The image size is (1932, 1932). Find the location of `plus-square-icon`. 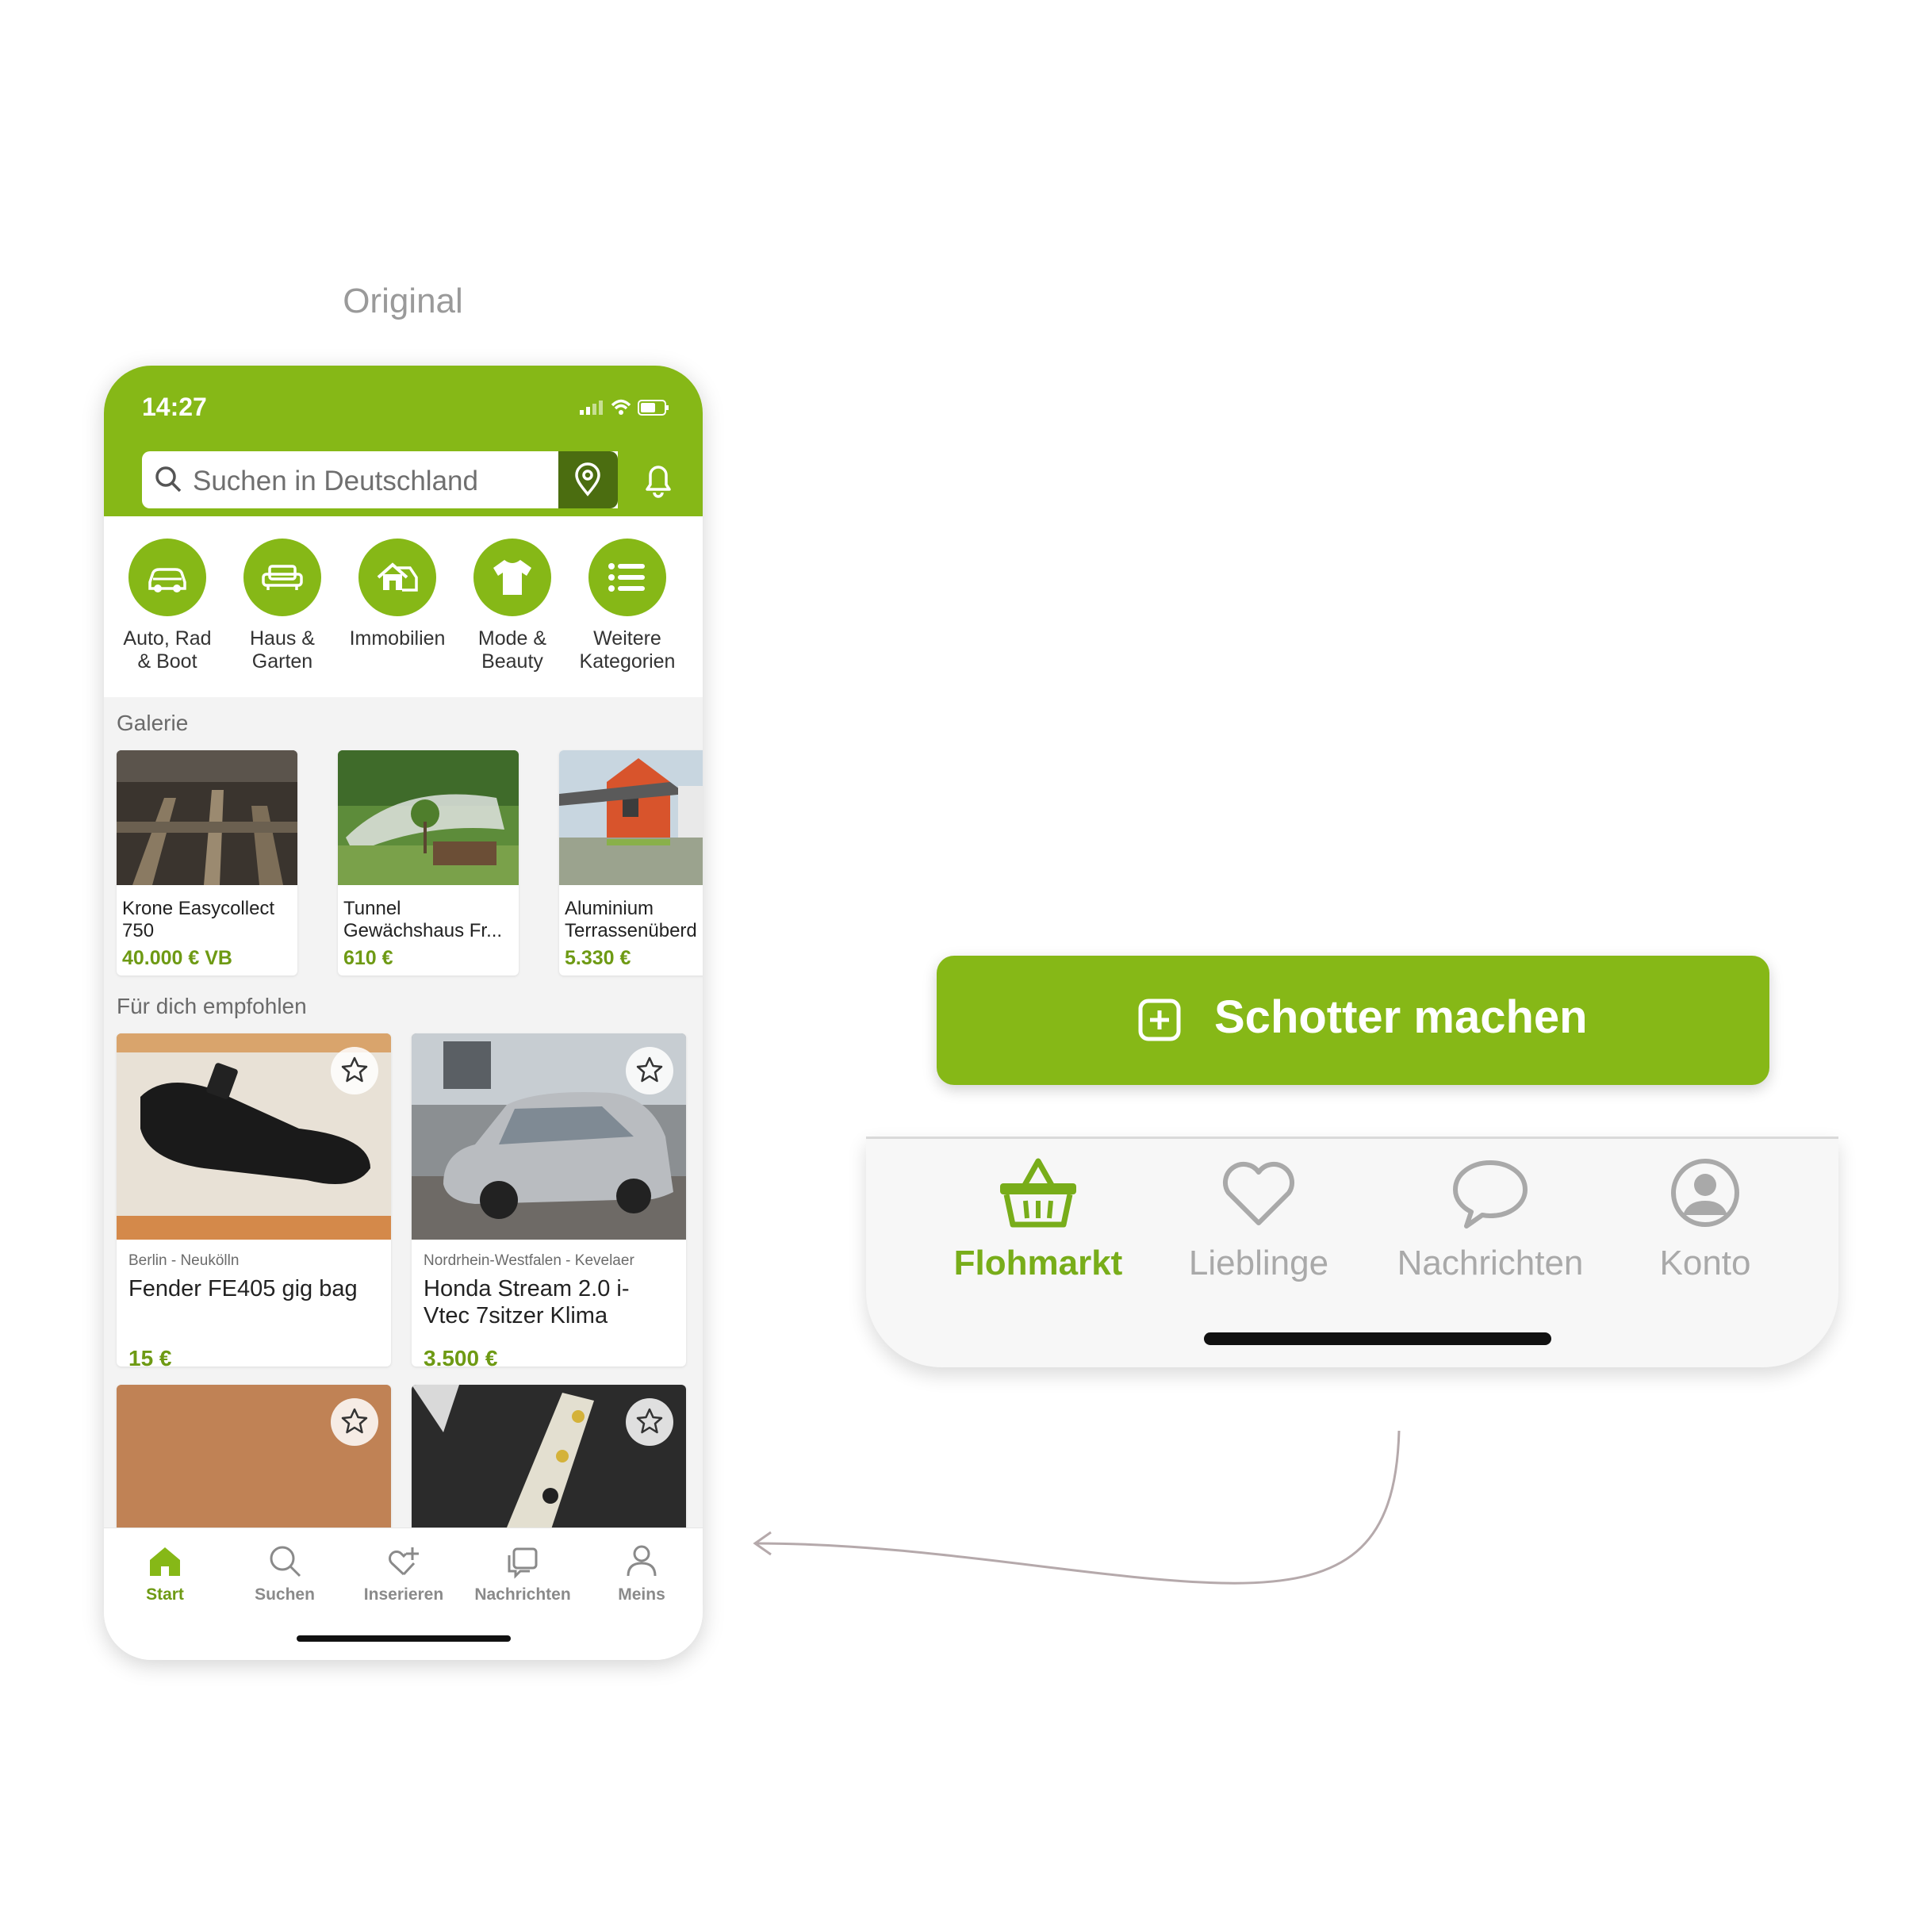

plus-square-icon is located at coordinates (1159, 1020).